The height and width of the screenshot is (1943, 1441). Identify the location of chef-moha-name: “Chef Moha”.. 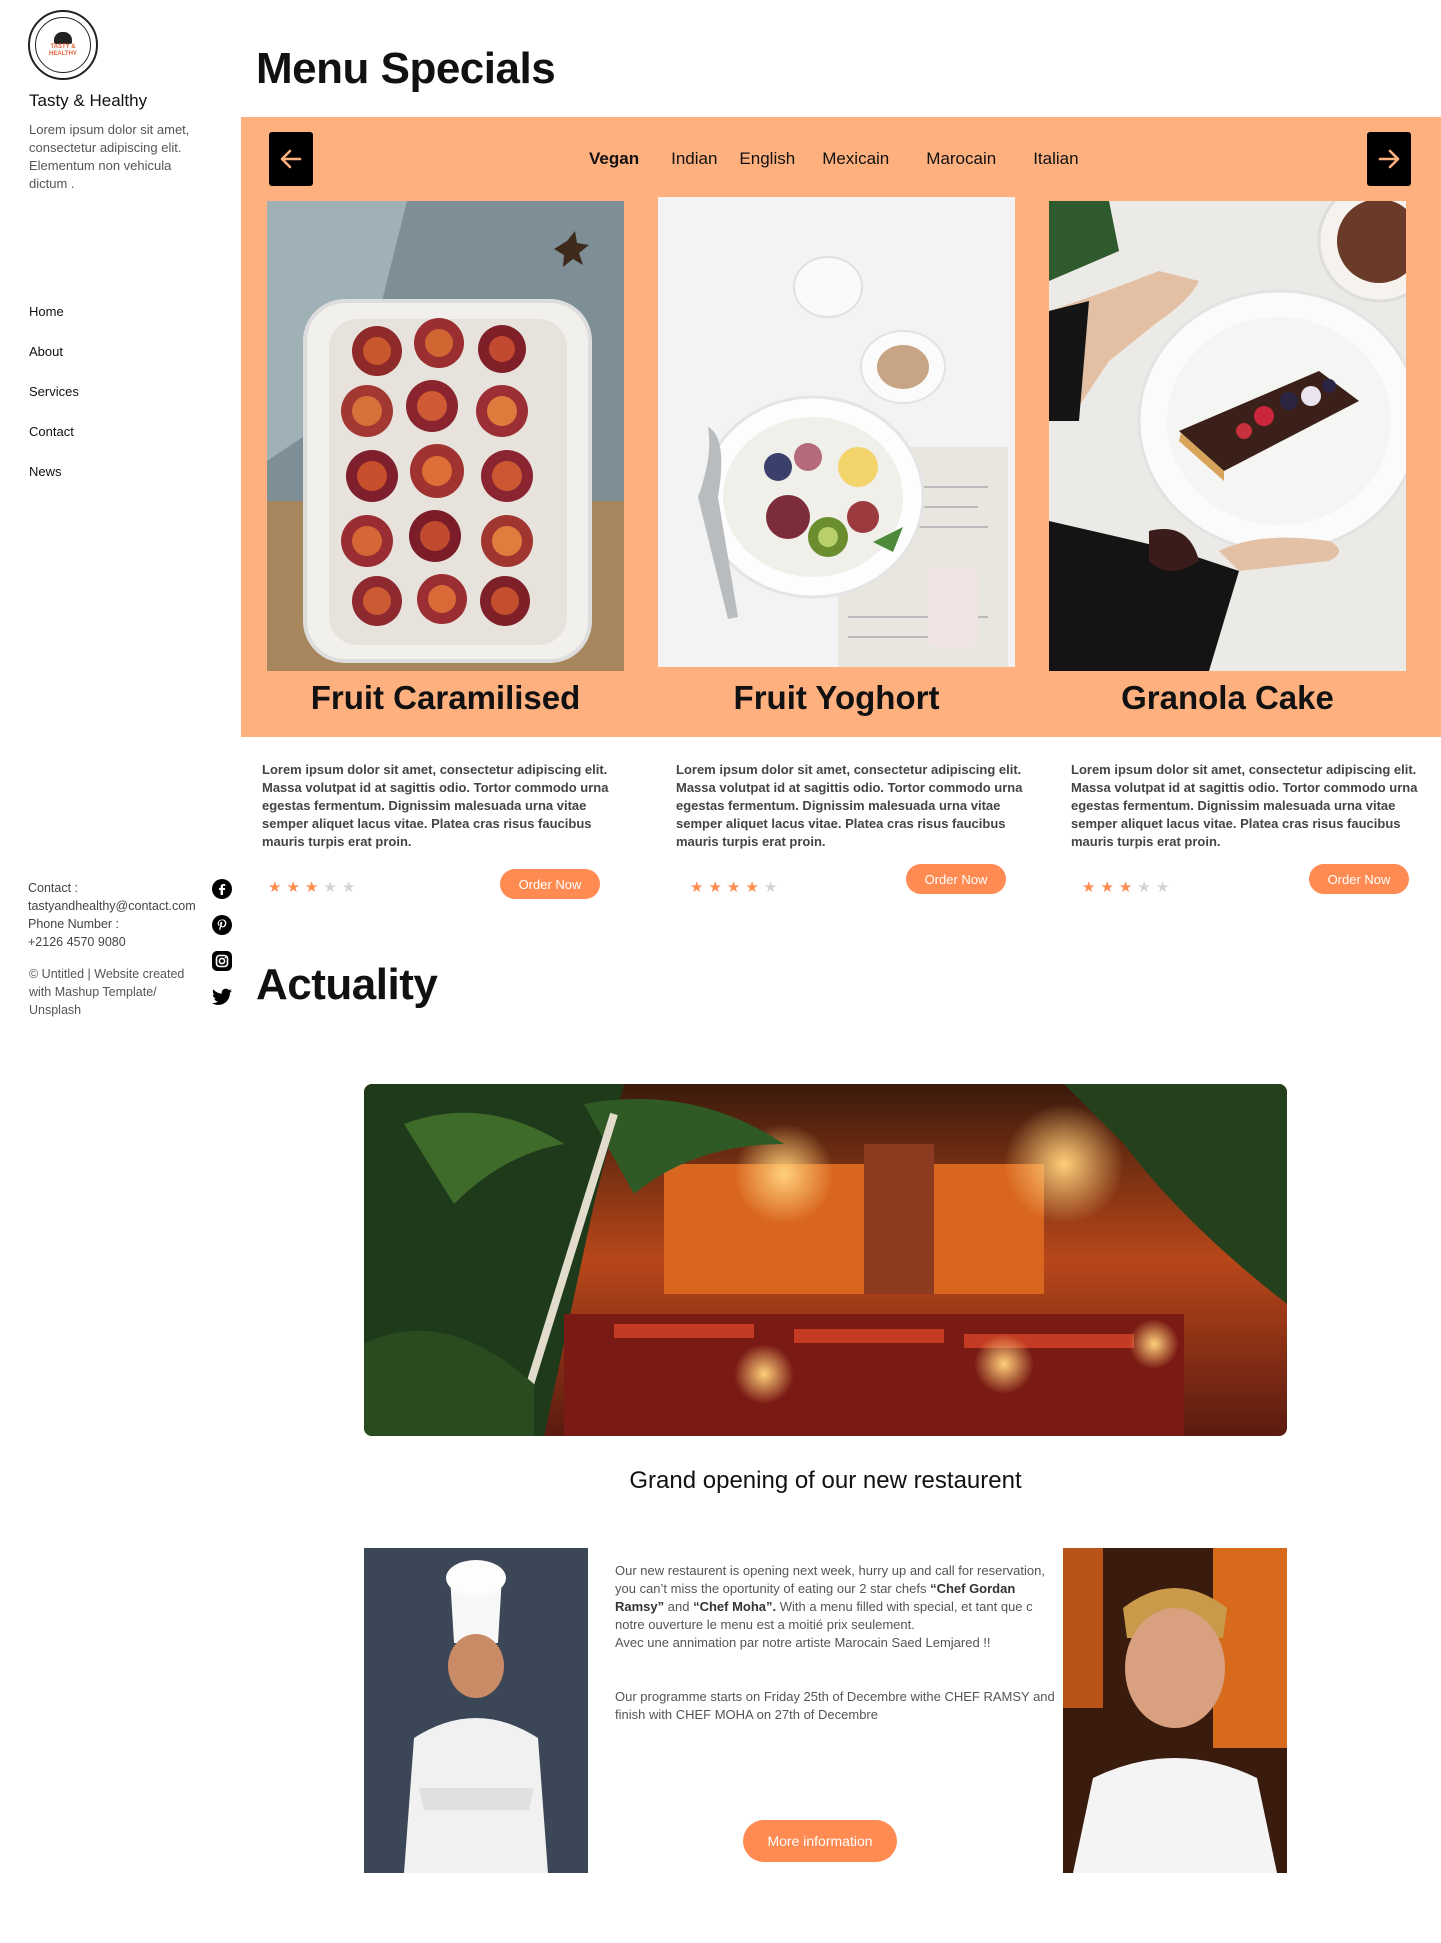
(735, 1606).